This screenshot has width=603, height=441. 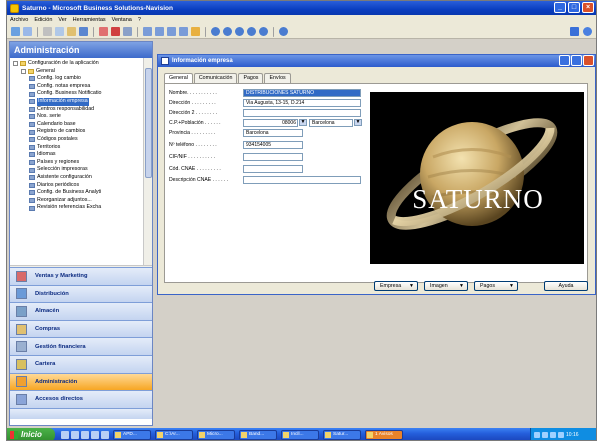 I want to click on nav-section-1: Ventas y Marketing, so click(x=81, y=276).